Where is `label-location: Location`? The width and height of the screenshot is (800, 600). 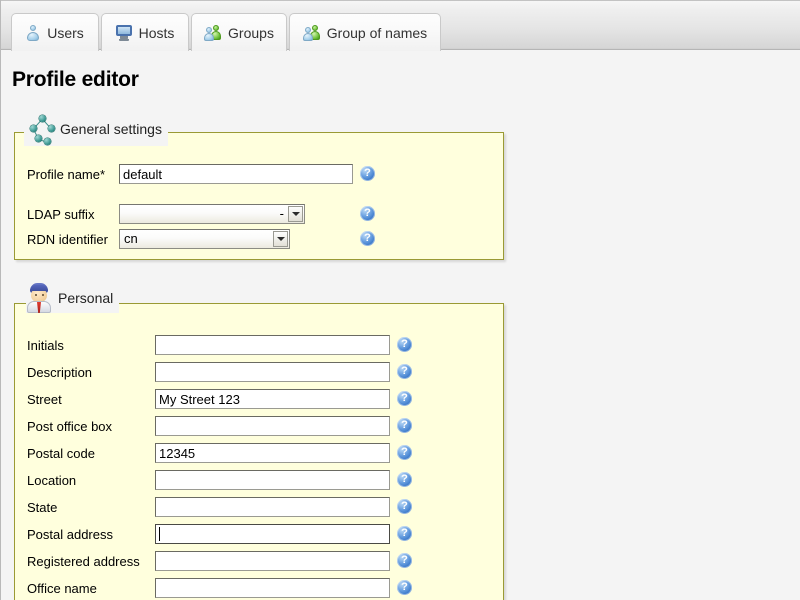 label-location: Location is located at coordinates (52, 480).